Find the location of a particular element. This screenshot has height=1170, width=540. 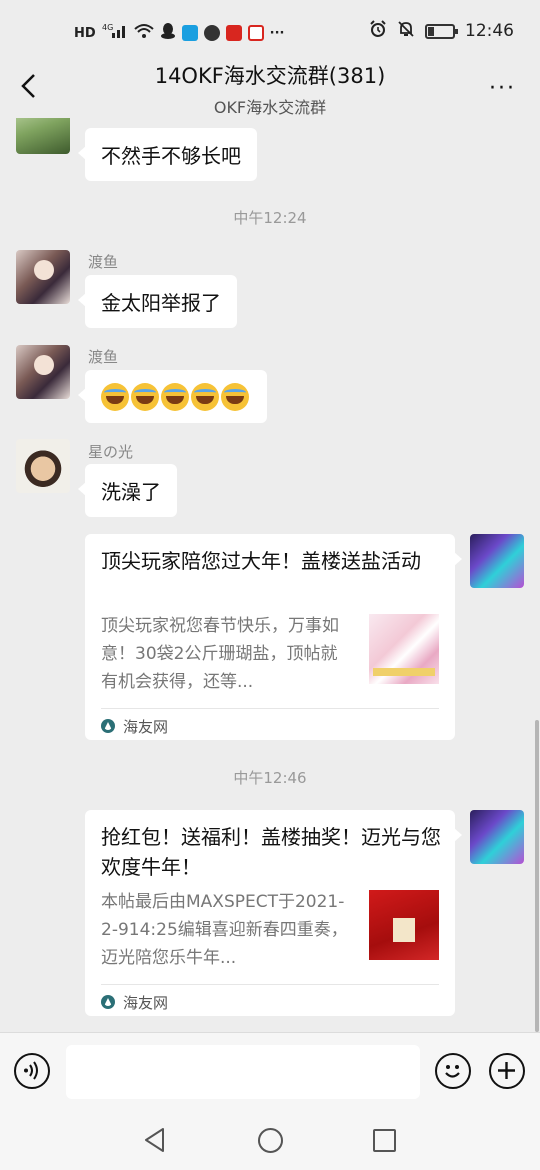

status-right-icons: 12:46 is located at coordinates (441, 31).